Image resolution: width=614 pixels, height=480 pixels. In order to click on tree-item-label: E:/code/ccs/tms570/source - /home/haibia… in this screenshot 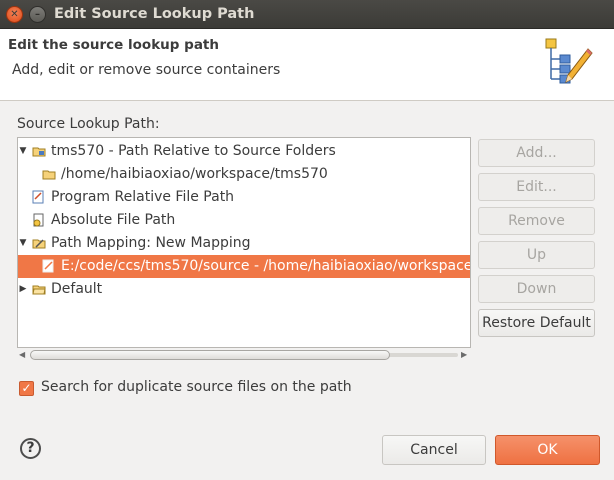, I will do `click(266, 266)`.